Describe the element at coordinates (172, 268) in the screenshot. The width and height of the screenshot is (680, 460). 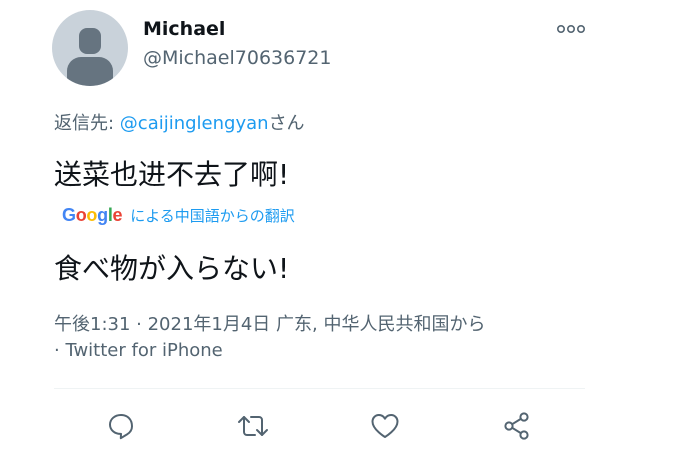
I see `translated-text: 食べ物が入らない!` at that location.